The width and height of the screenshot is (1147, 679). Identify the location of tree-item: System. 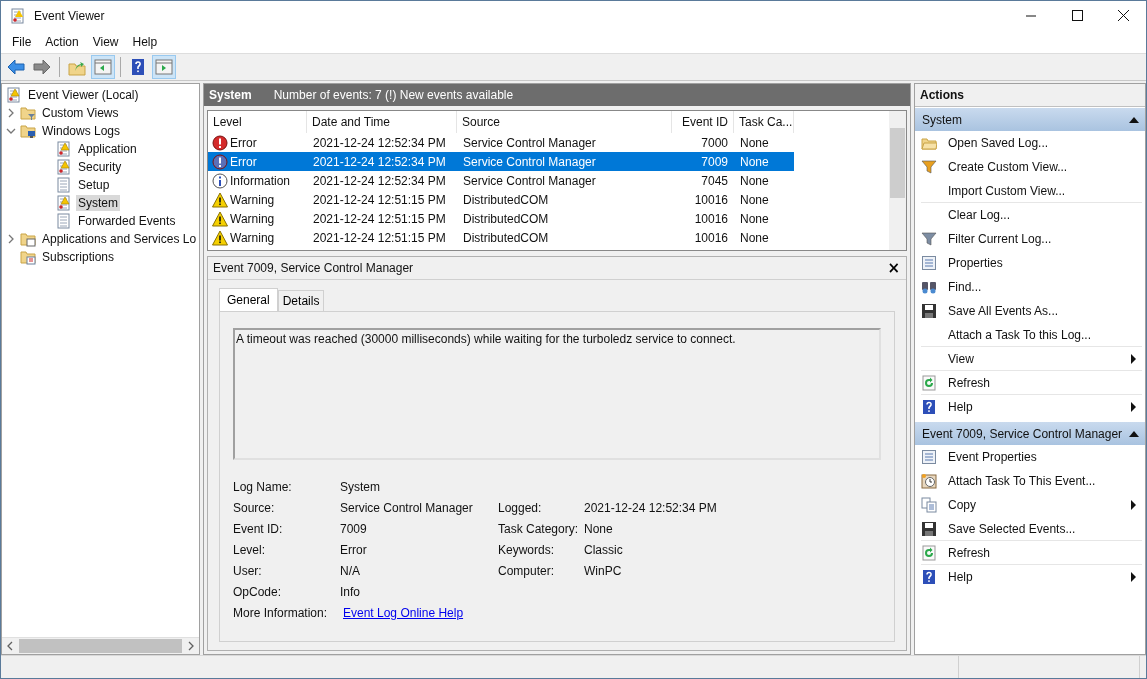
(98, 203).